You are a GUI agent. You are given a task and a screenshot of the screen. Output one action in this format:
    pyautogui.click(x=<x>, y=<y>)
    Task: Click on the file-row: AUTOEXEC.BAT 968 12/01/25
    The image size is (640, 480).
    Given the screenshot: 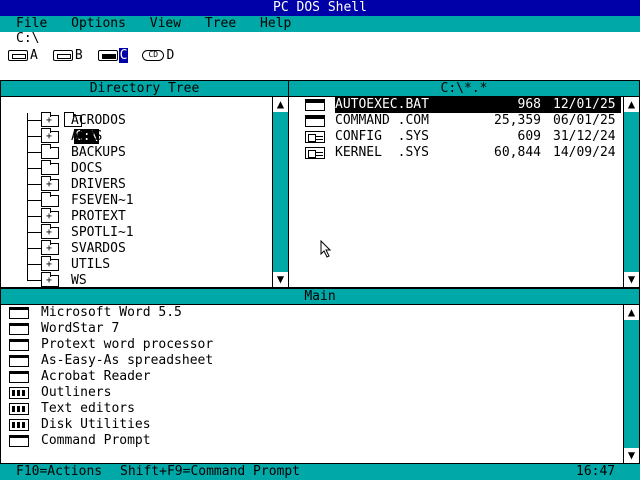 What is the action you would take?
    pyautogui.click(x=464, y=105)
    